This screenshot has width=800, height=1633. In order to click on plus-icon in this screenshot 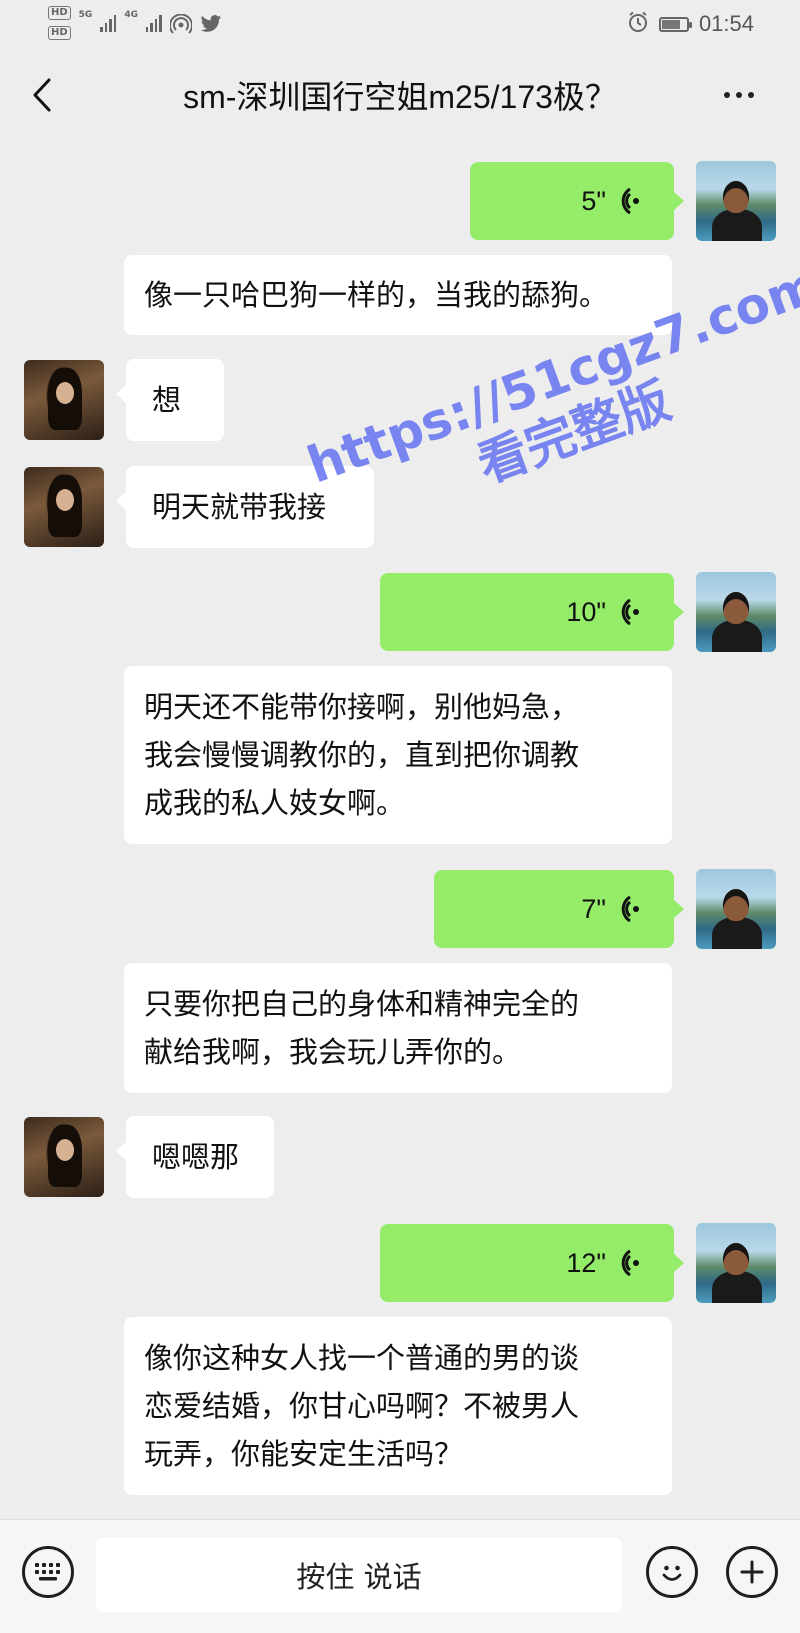, I will do `click(752, 1572)`.